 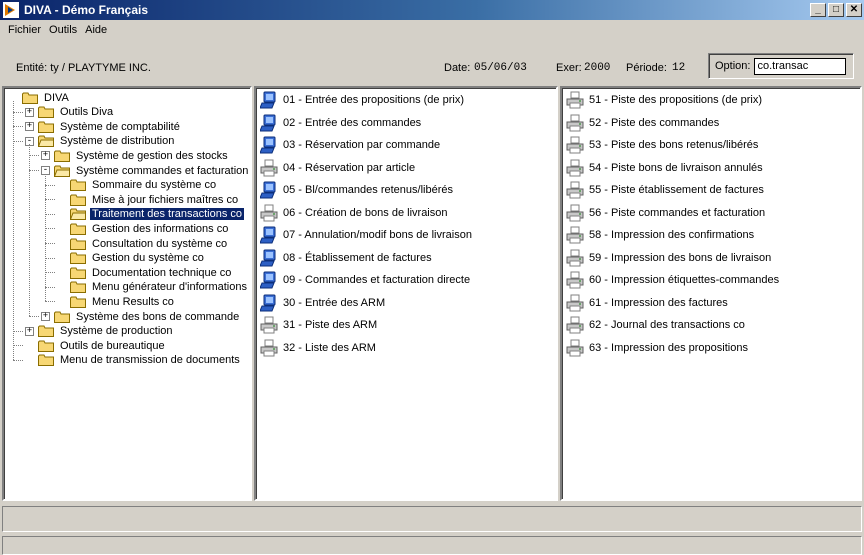 What do you see at coordinates (664, 100) in the screenshot?
I see `program-item: 51 - Piste des propositions (de prix)` at bounding box center [664, 100].